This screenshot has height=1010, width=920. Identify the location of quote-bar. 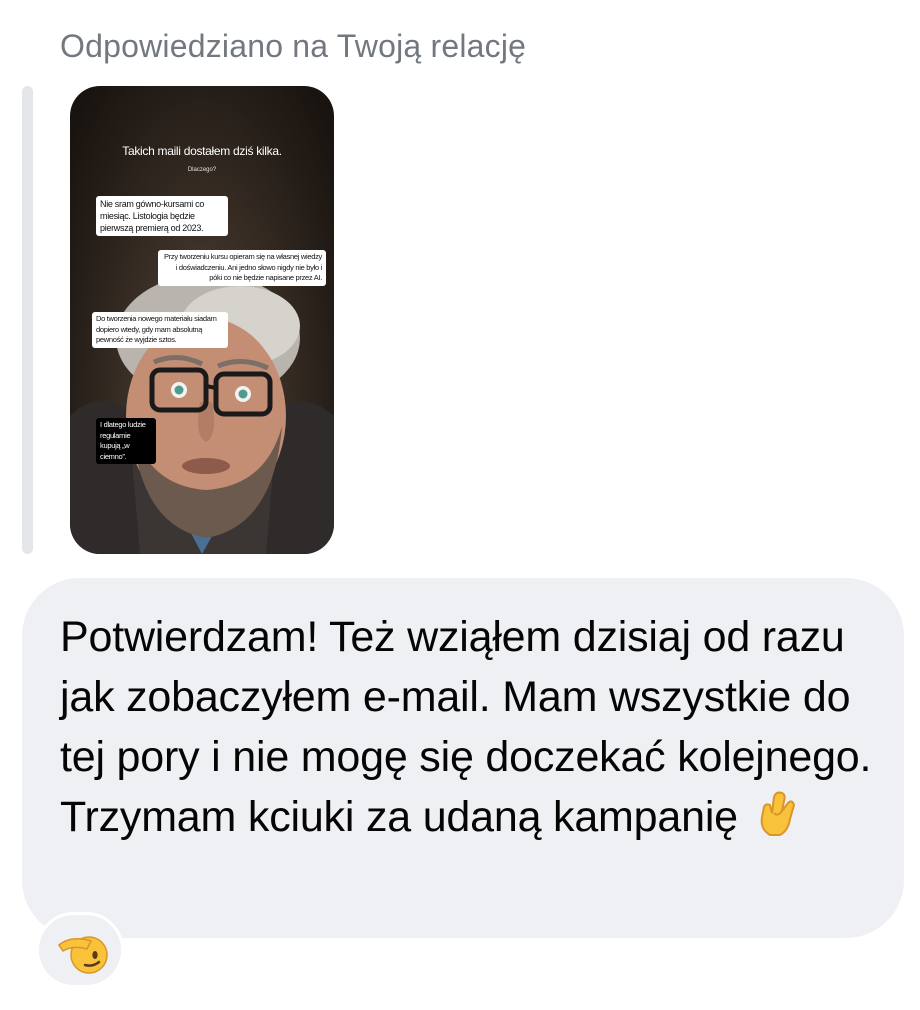
(27, 320).